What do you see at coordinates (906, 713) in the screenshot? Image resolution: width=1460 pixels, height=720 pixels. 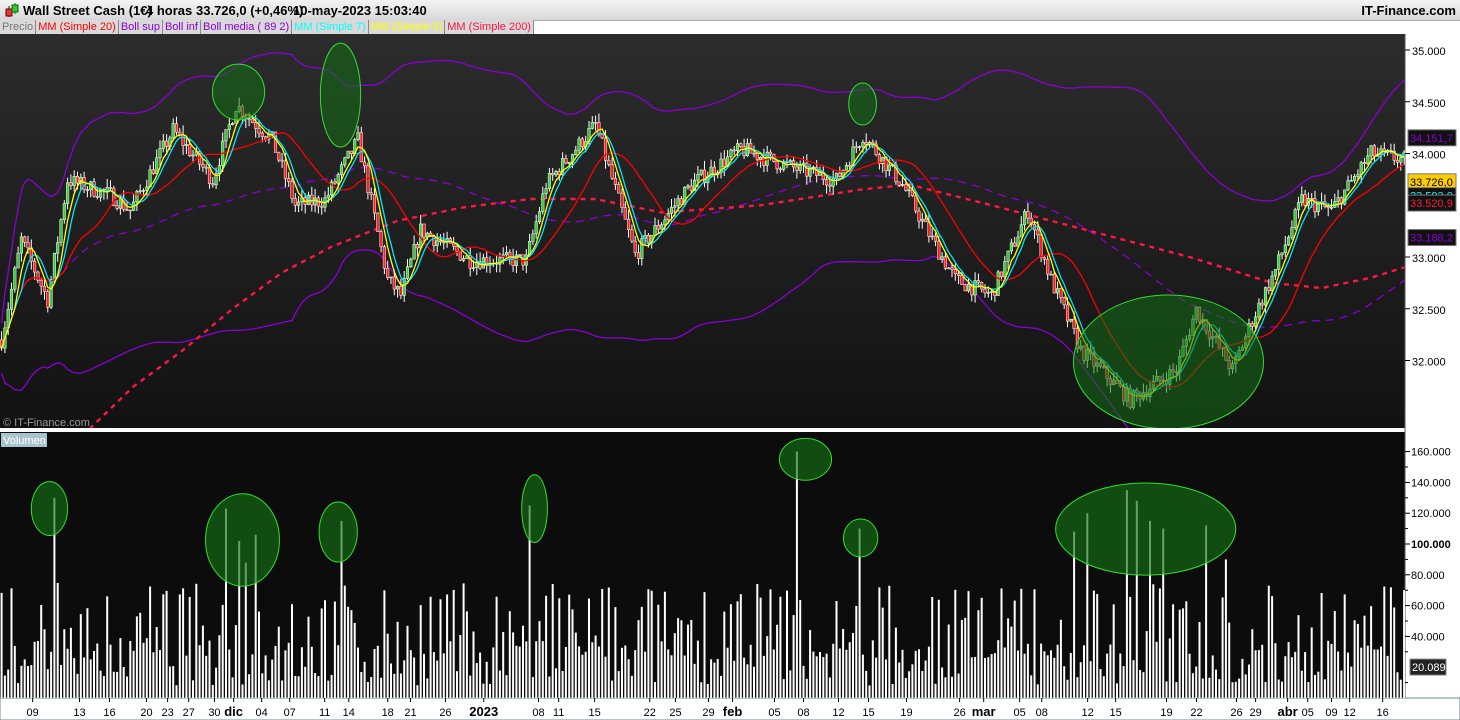 I see `x-tick-label: 19` at bounding box center [906, 713].